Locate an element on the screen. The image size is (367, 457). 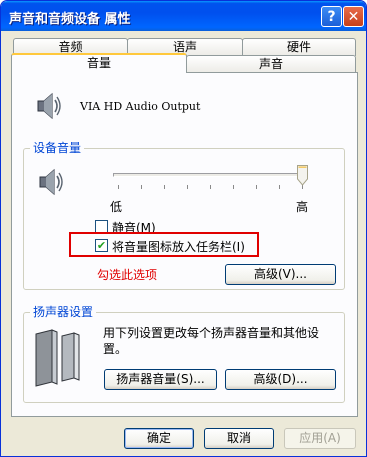
close-icon: ✕ is located at coordinates (353, 16).